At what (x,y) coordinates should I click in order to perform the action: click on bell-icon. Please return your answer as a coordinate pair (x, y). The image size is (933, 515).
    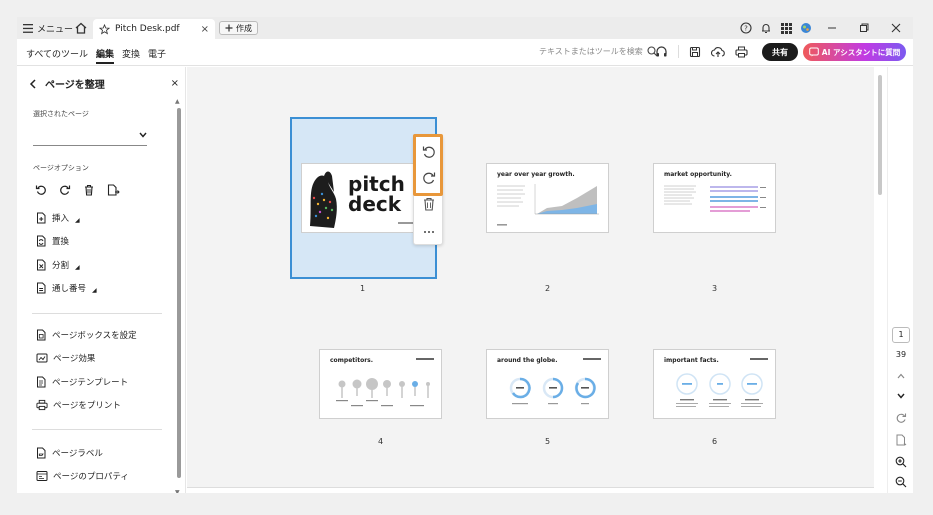
    Looking at the image, I should click on (766, 28).